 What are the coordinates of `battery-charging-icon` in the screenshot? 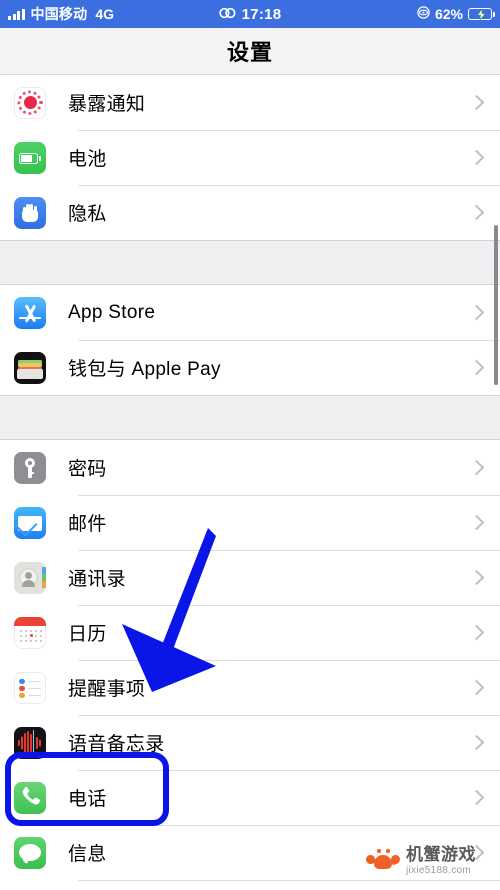 It's located at (481, 14).